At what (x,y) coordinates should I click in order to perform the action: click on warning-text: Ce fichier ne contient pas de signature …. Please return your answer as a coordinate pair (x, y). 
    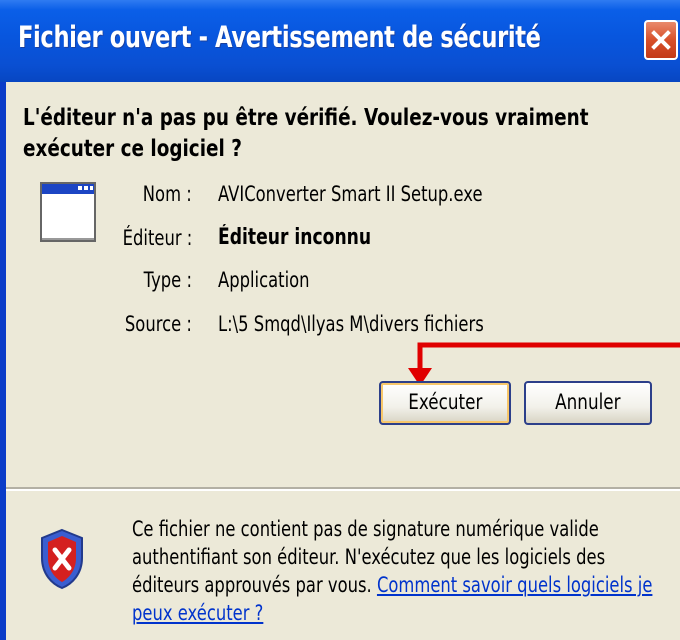
    Looking at the image, I should click on (401, 571).